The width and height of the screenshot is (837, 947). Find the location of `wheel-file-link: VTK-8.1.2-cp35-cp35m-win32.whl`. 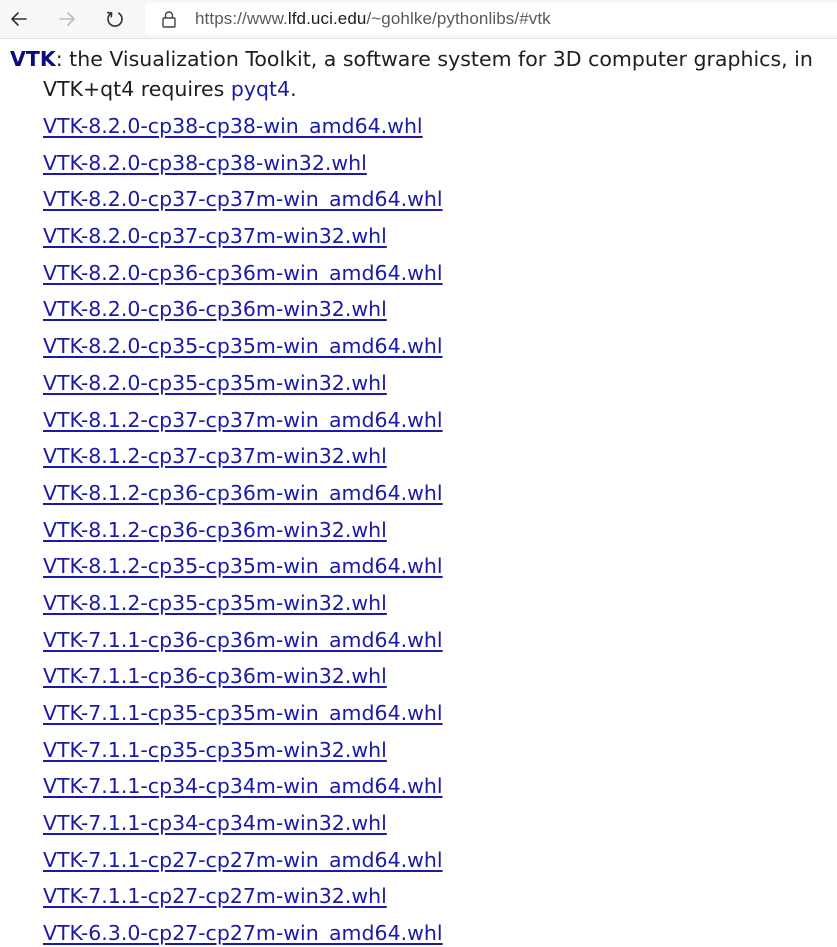

wheel-file-link: VTK-8.1.2-cp35-cp35m-win32.whl is located at coordinates (215, 603).